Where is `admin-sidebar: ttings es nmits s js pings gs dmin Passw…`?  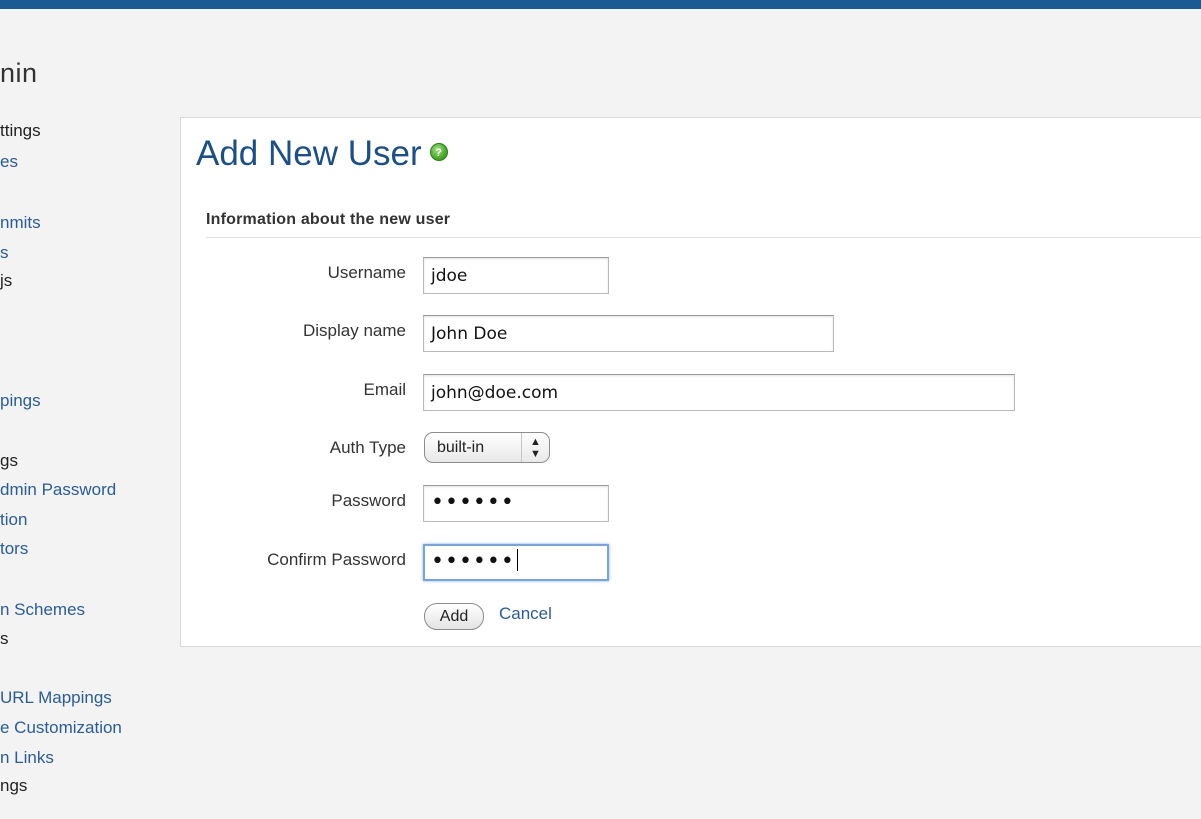 admin-sidebar: ttings es nmits s js pings gs dmin Passw… is located at coordinates (90, 409).